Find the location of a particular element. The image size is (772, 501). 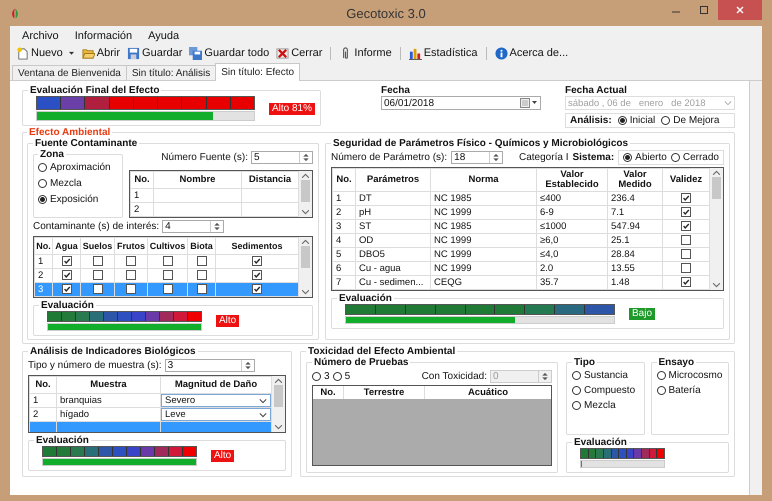

column-header: Cultivos is located at coordinates (168, 246).